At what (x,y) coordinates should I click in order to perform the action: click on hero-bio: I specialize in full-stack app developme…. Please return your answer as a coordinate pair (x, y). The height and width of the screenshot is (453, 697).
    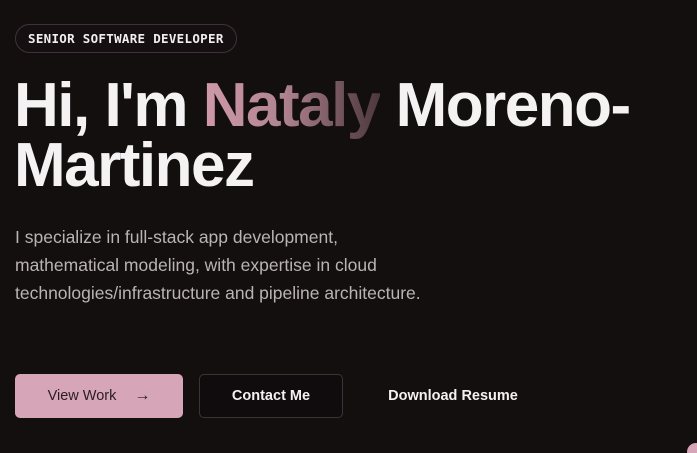
    Looking at the image, I should click on (218, 265).